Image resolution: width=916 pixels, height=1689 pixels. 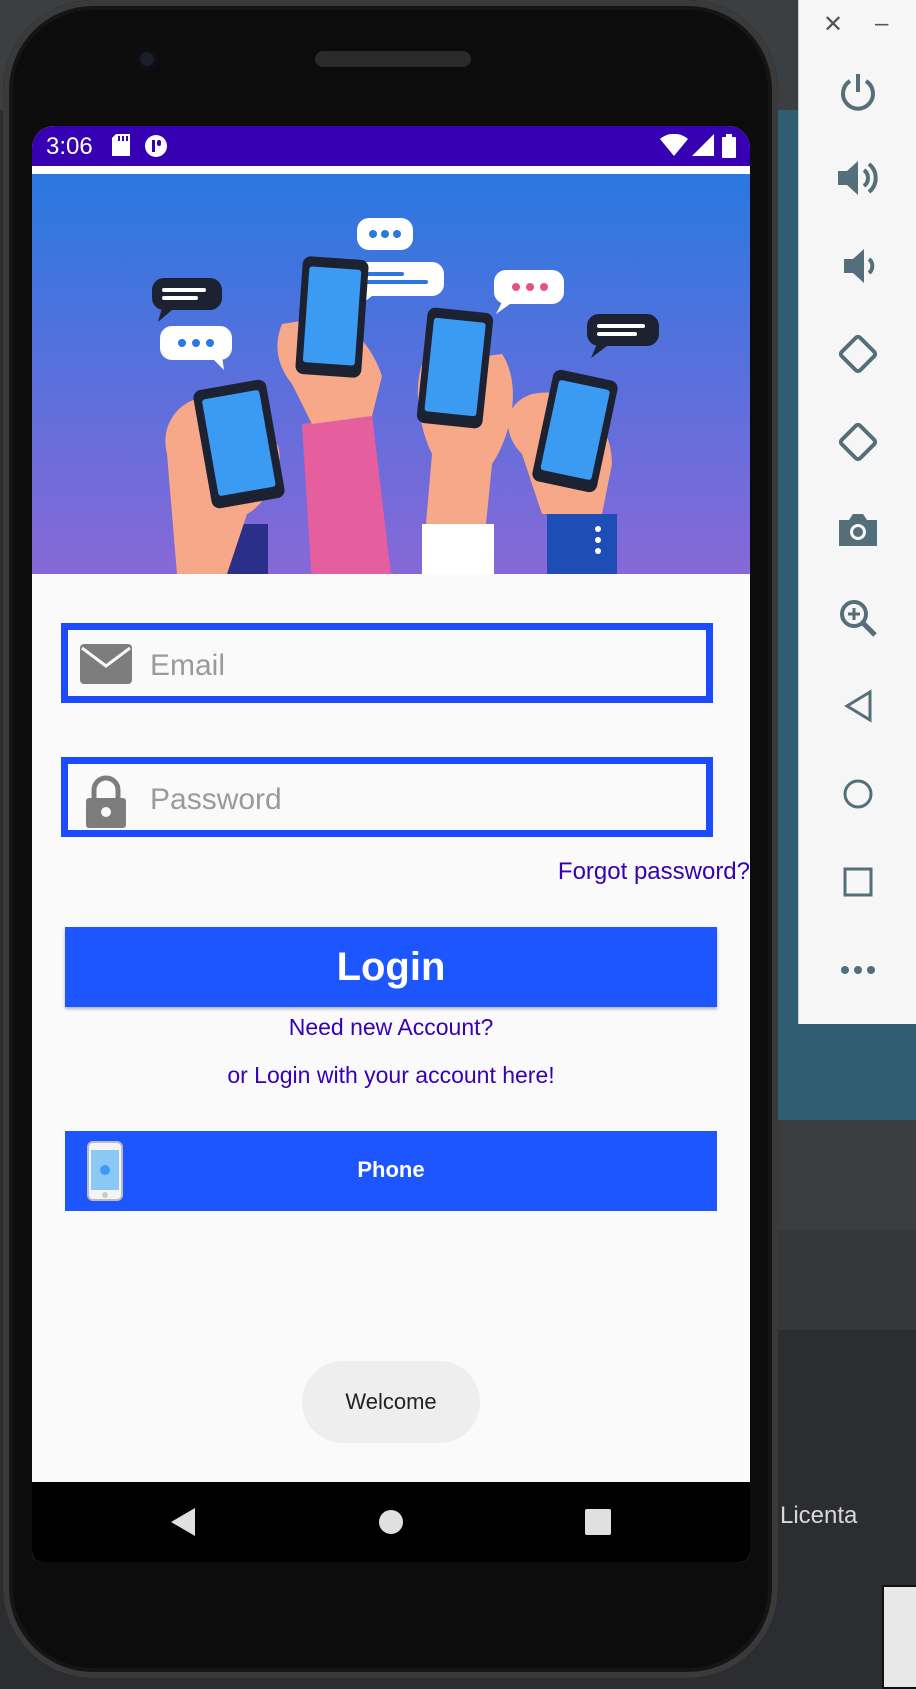 What do you see at coordinates (121, 145) in the screenshot?
I see `sd-card-icon` at bounding box center [121, 145].